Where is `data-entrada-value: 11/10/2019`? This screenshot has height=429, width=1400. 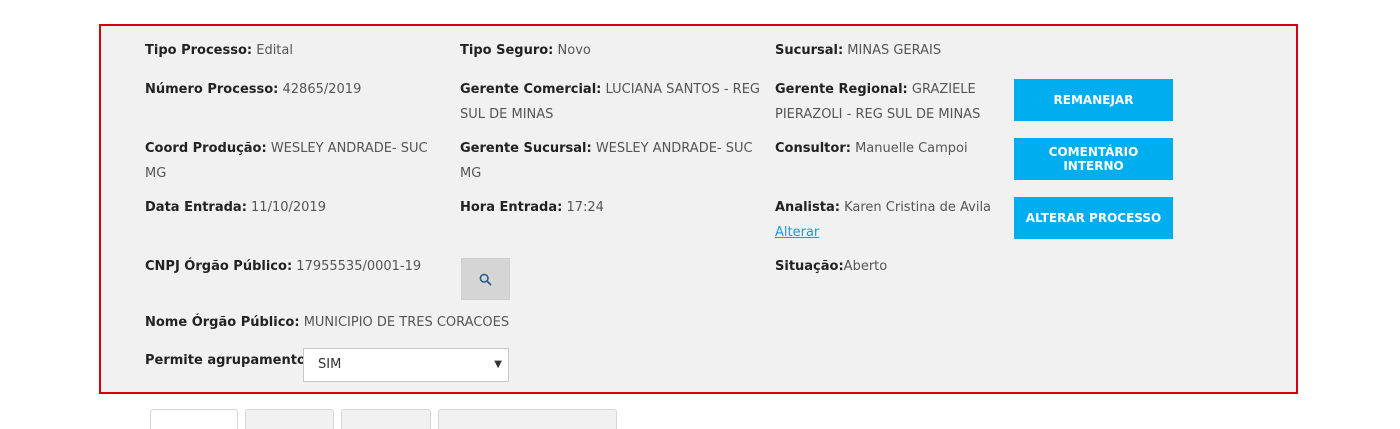
data-entrada-value: 11/10/2019 is located at coordinates (288, 207).